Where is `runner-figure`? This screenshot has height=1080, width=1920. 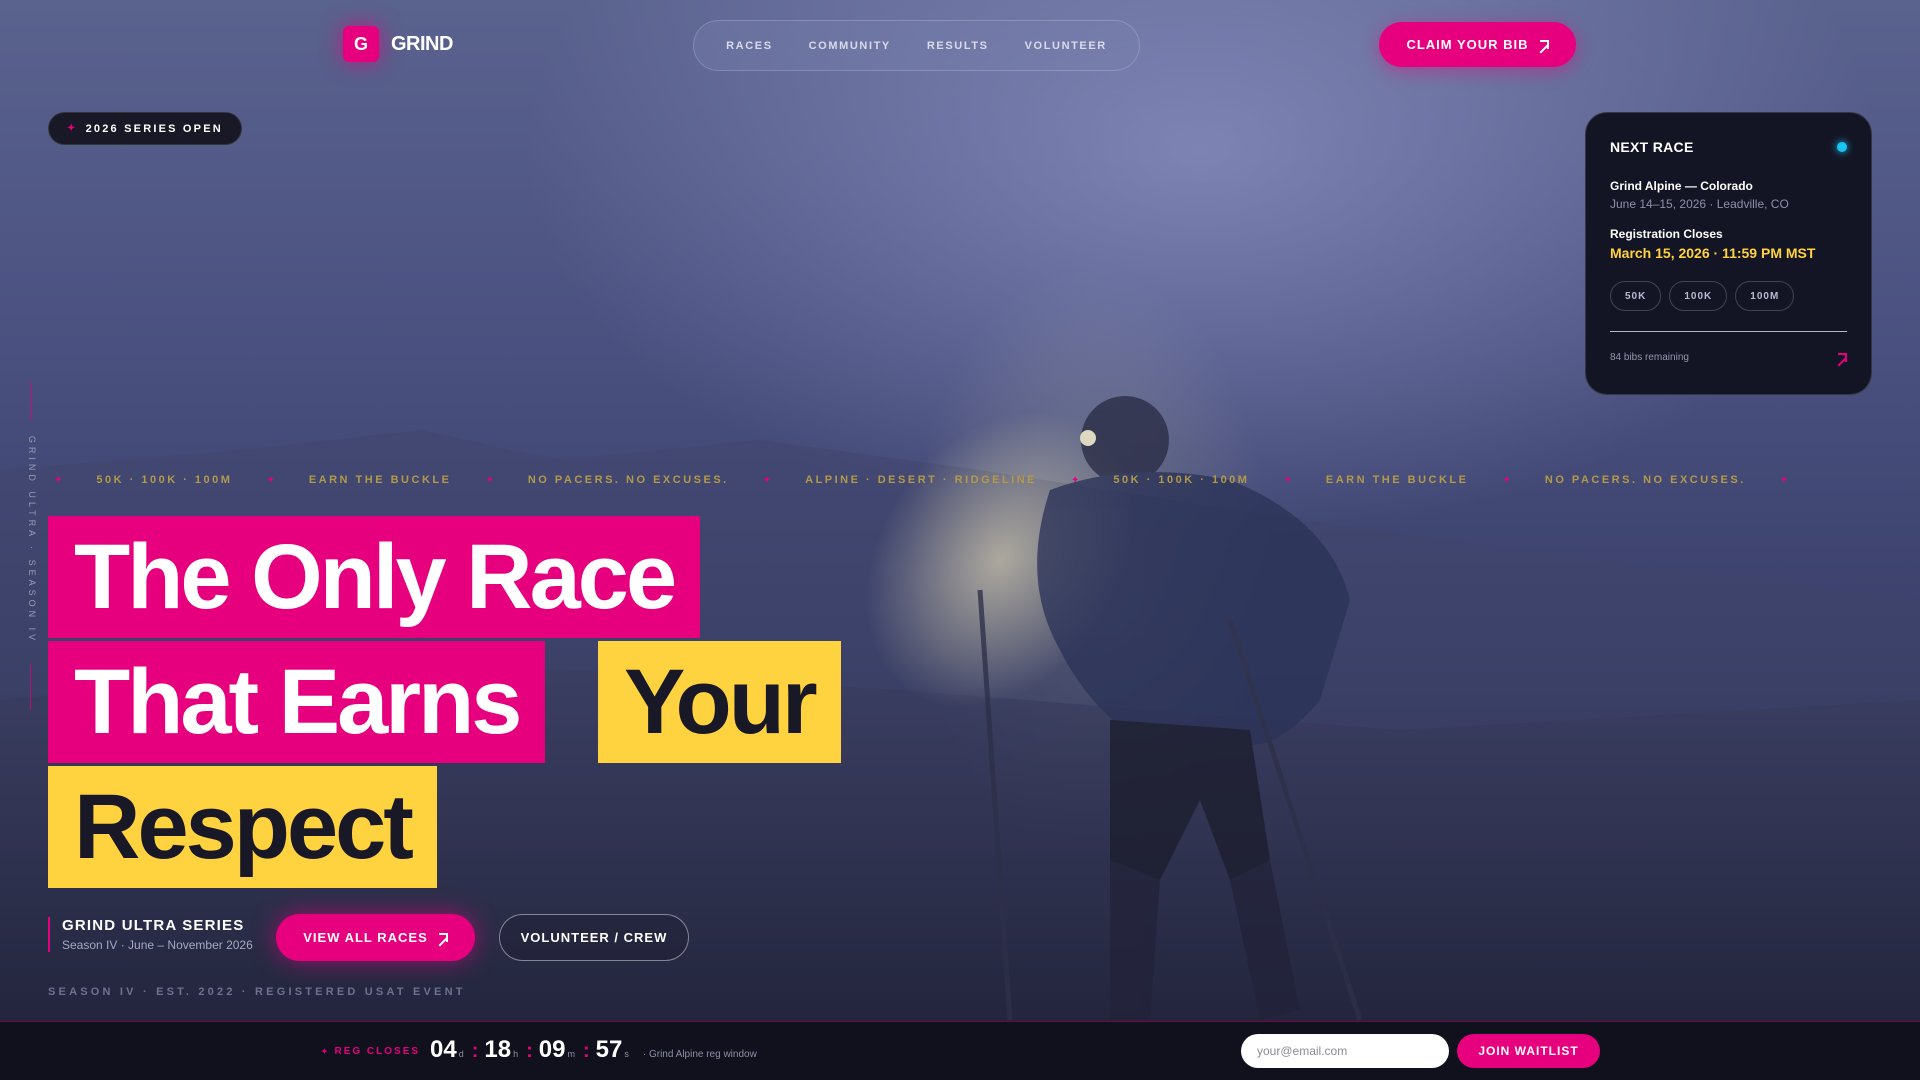 runner-figure is located at coordinates (1170, 708).